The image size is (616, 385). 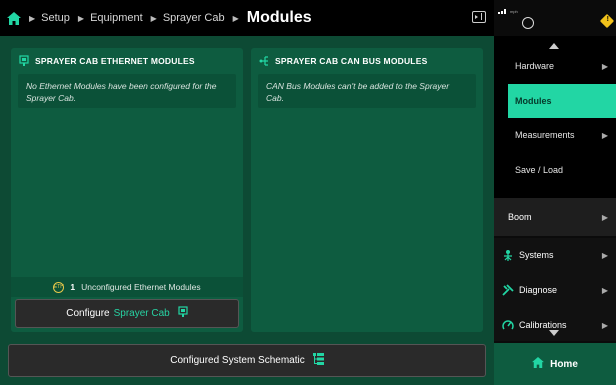 I want to click on configure-sprayer-cab-button: Configure Sprayer Cab, so click(x=127, y=313).